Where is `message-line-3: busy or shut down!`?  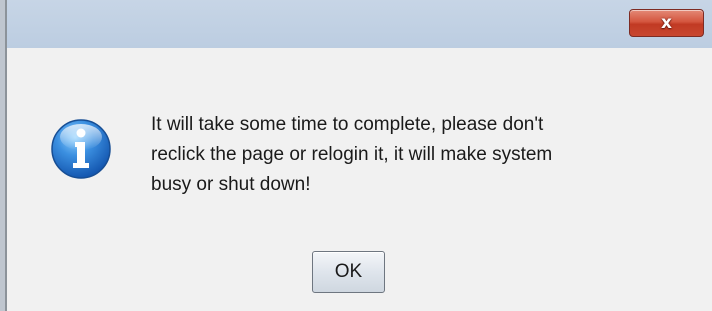 message-line-3: busy or shut down! is located at coordinates (231, 184).